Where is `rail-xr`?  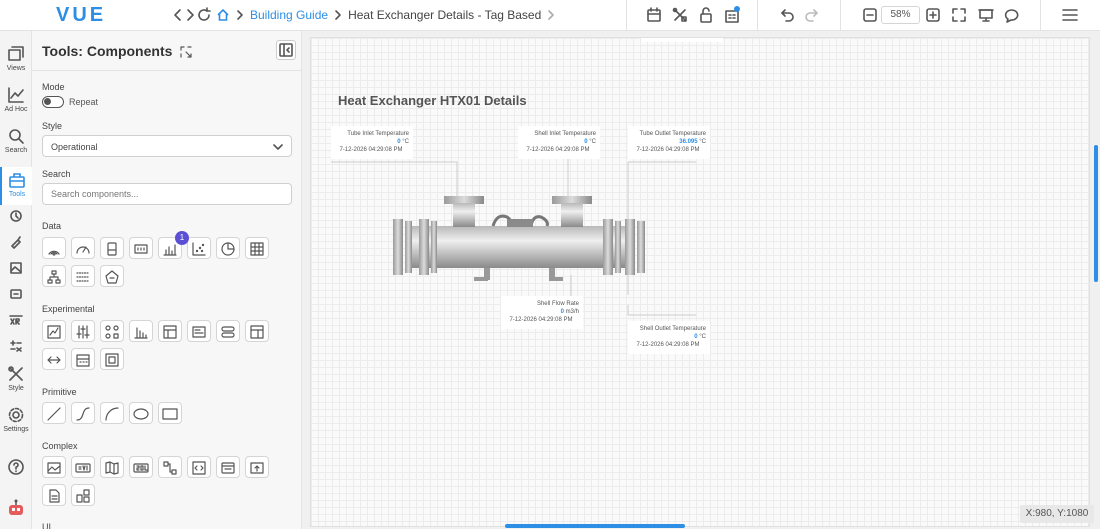
rail-xr is located at coordinates (16, 321).